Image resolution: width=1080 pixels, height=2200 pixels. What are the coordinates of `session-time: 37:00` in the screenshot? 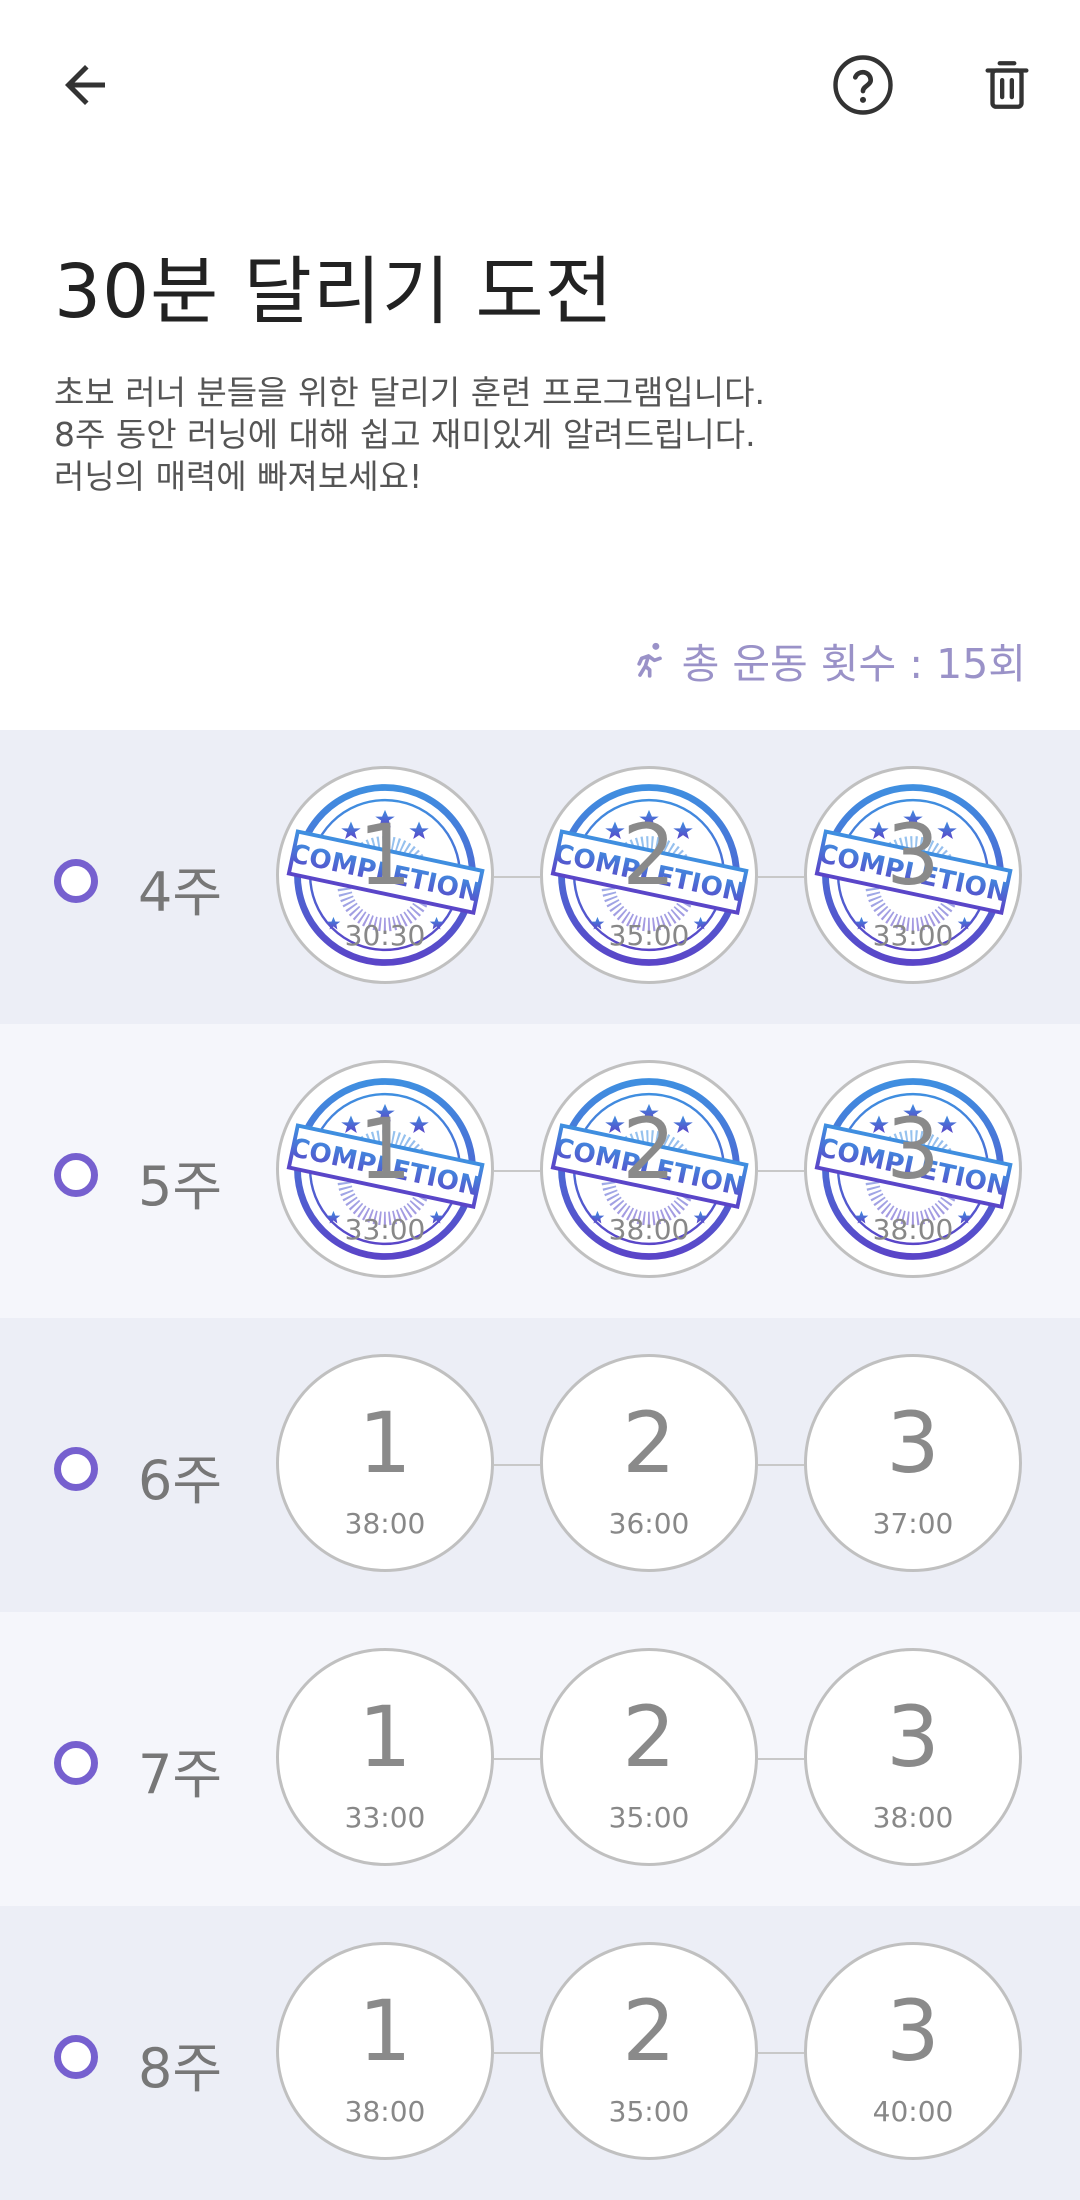 It's located at (913, 1523).